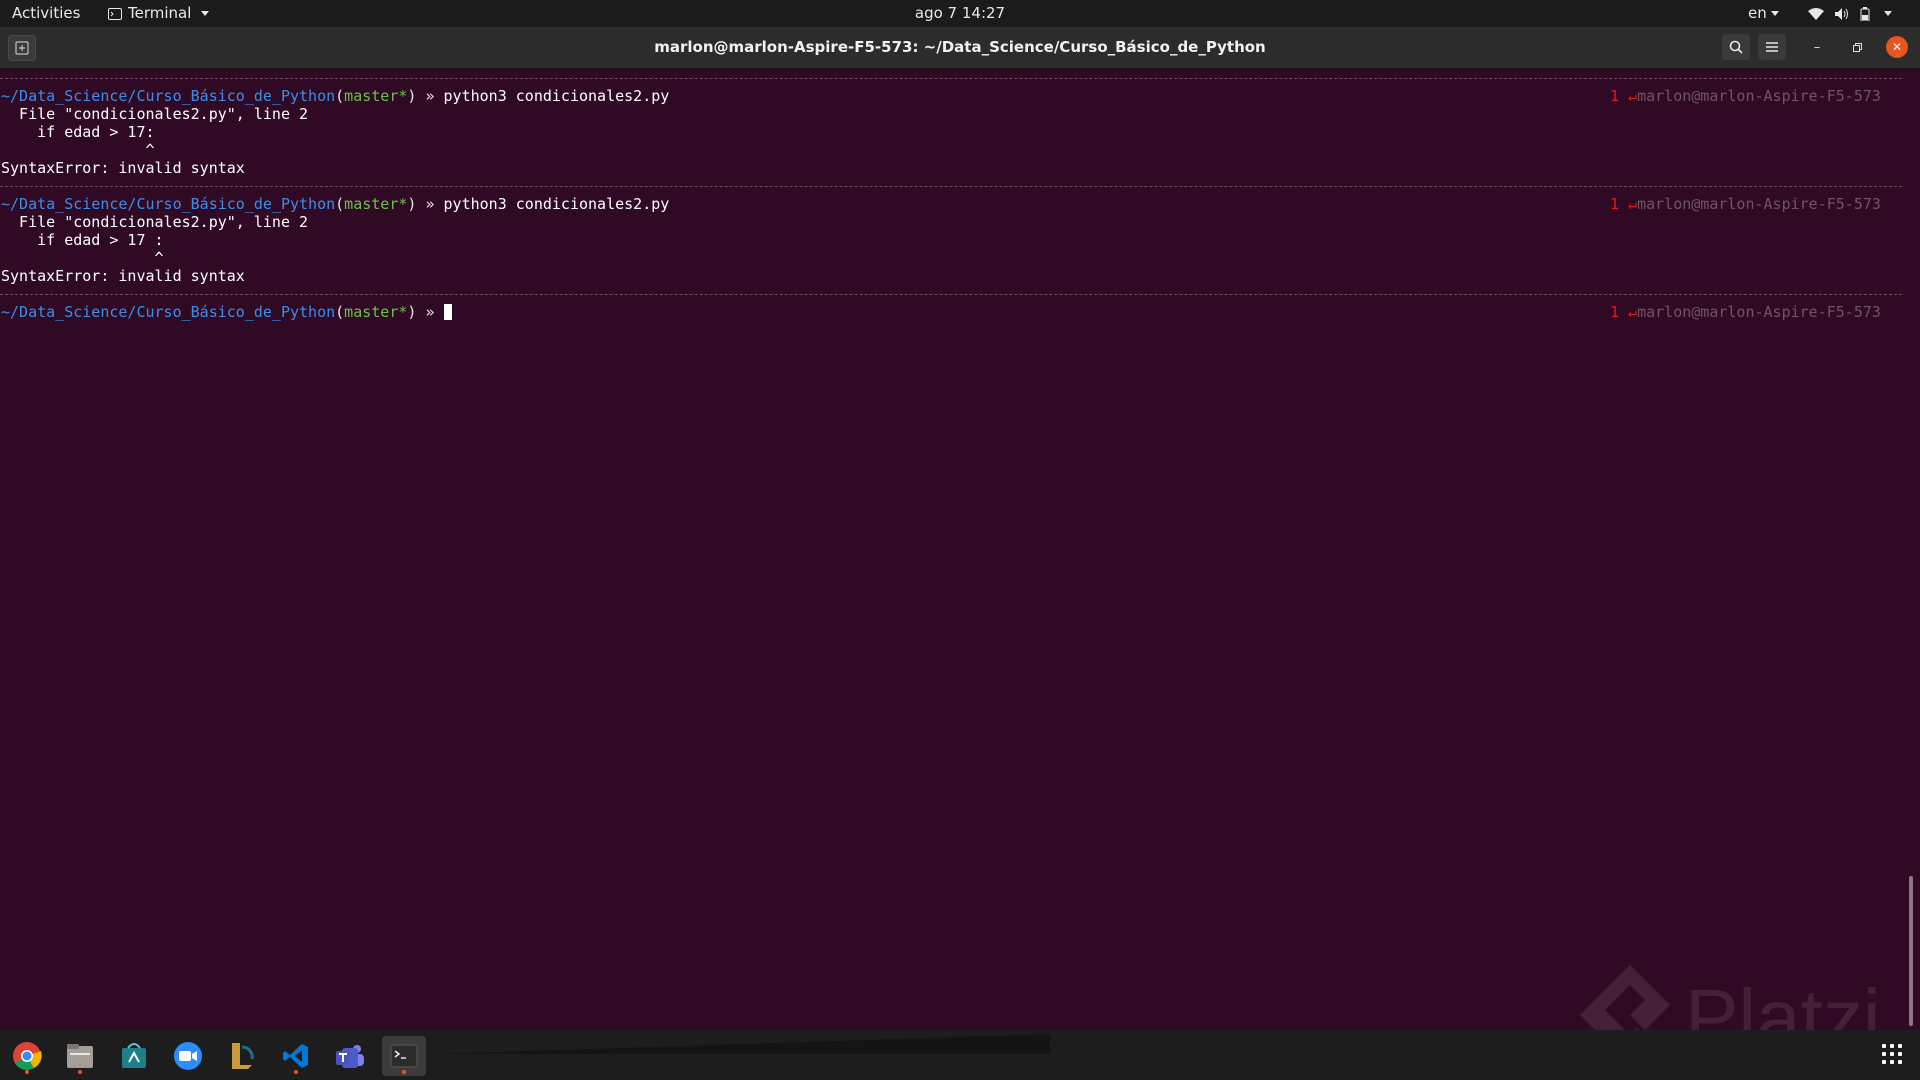 The height and width of the screenshot is (1080, 1920). Describe the element at coordinates (447, 312) in the screenshot. I see `text-cursor` at that location.